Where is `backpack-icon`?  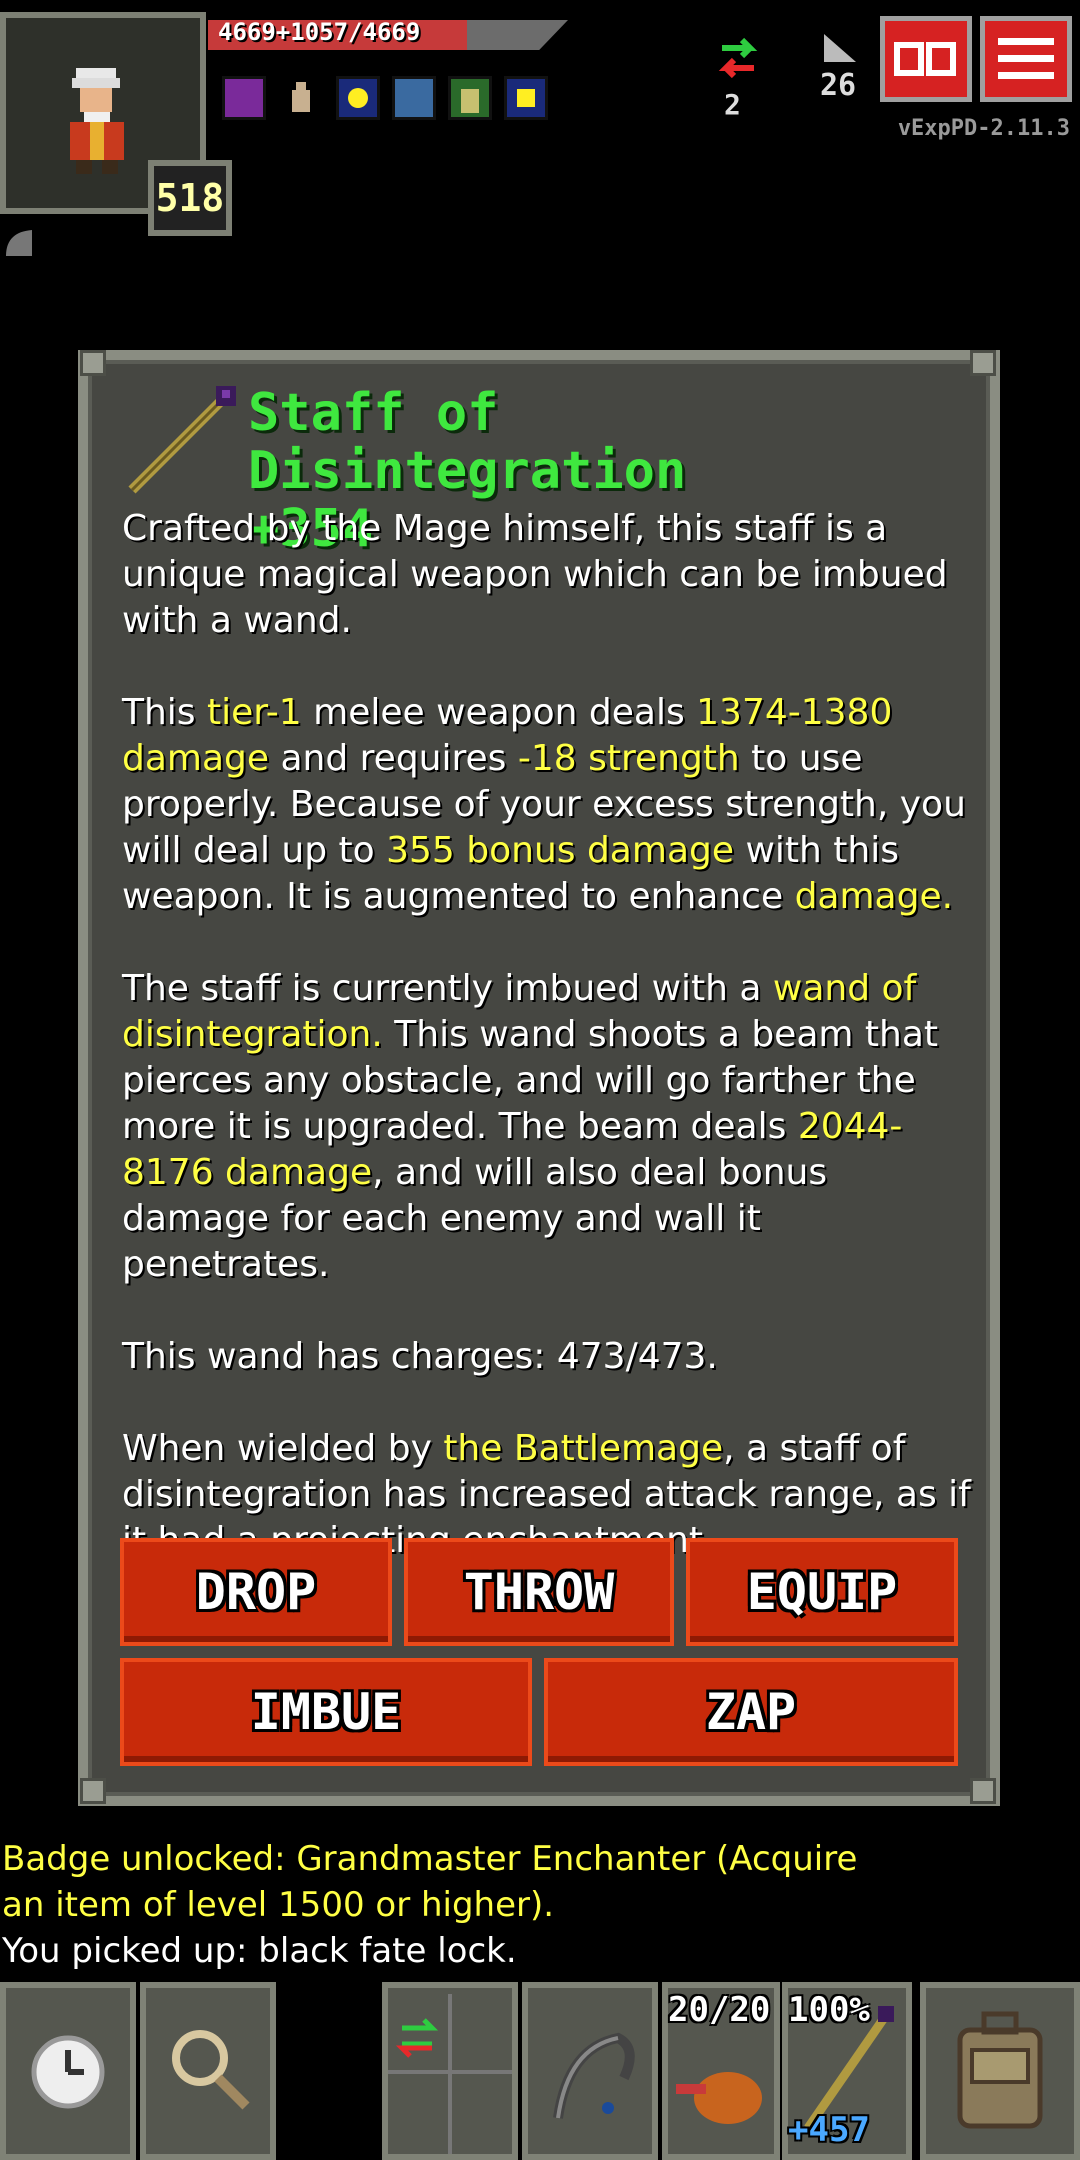
backpack-icon is located at coordinates (1000, 2070).